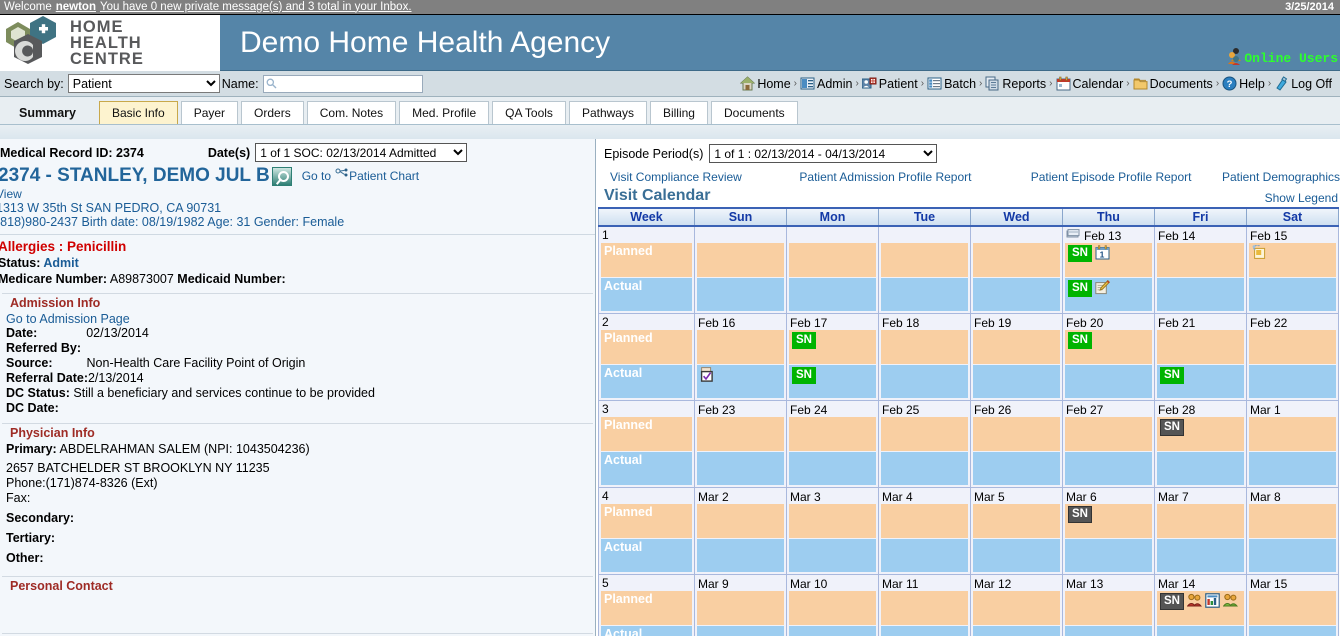 This screenshot has height=644, width=1340. Describe the element at coordinates (1063, 83) in the screenshot. I see `calendar-icon` at that location.